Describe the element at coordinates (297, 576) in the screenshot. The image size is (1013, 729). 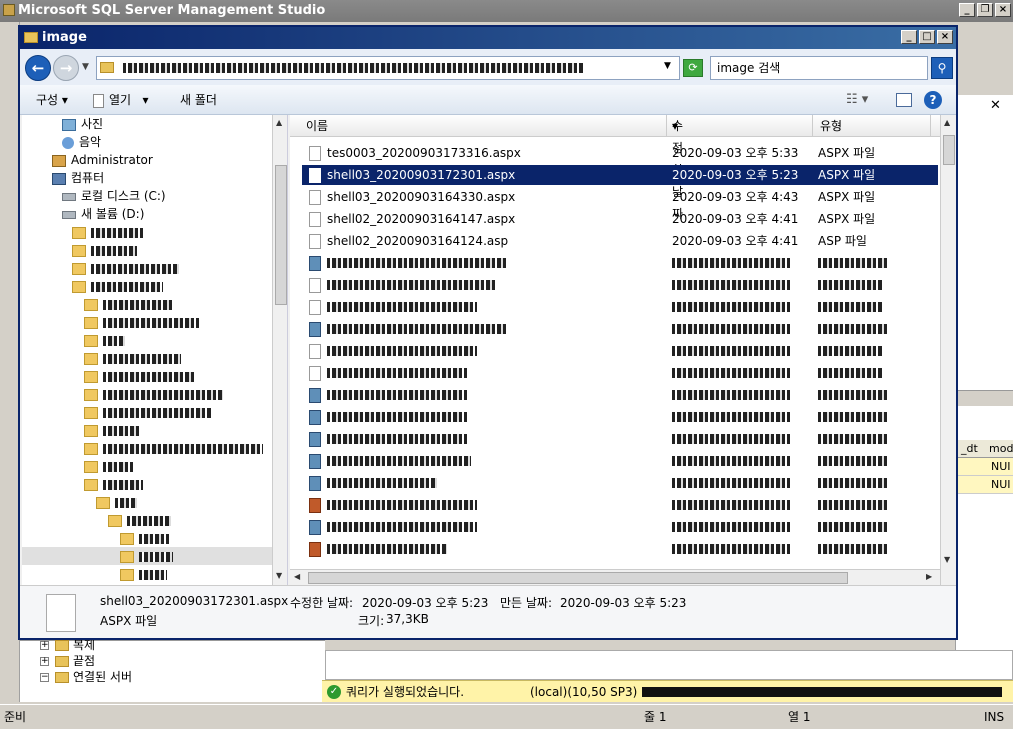
I see `scroll-left-icon: ◀` at that location.